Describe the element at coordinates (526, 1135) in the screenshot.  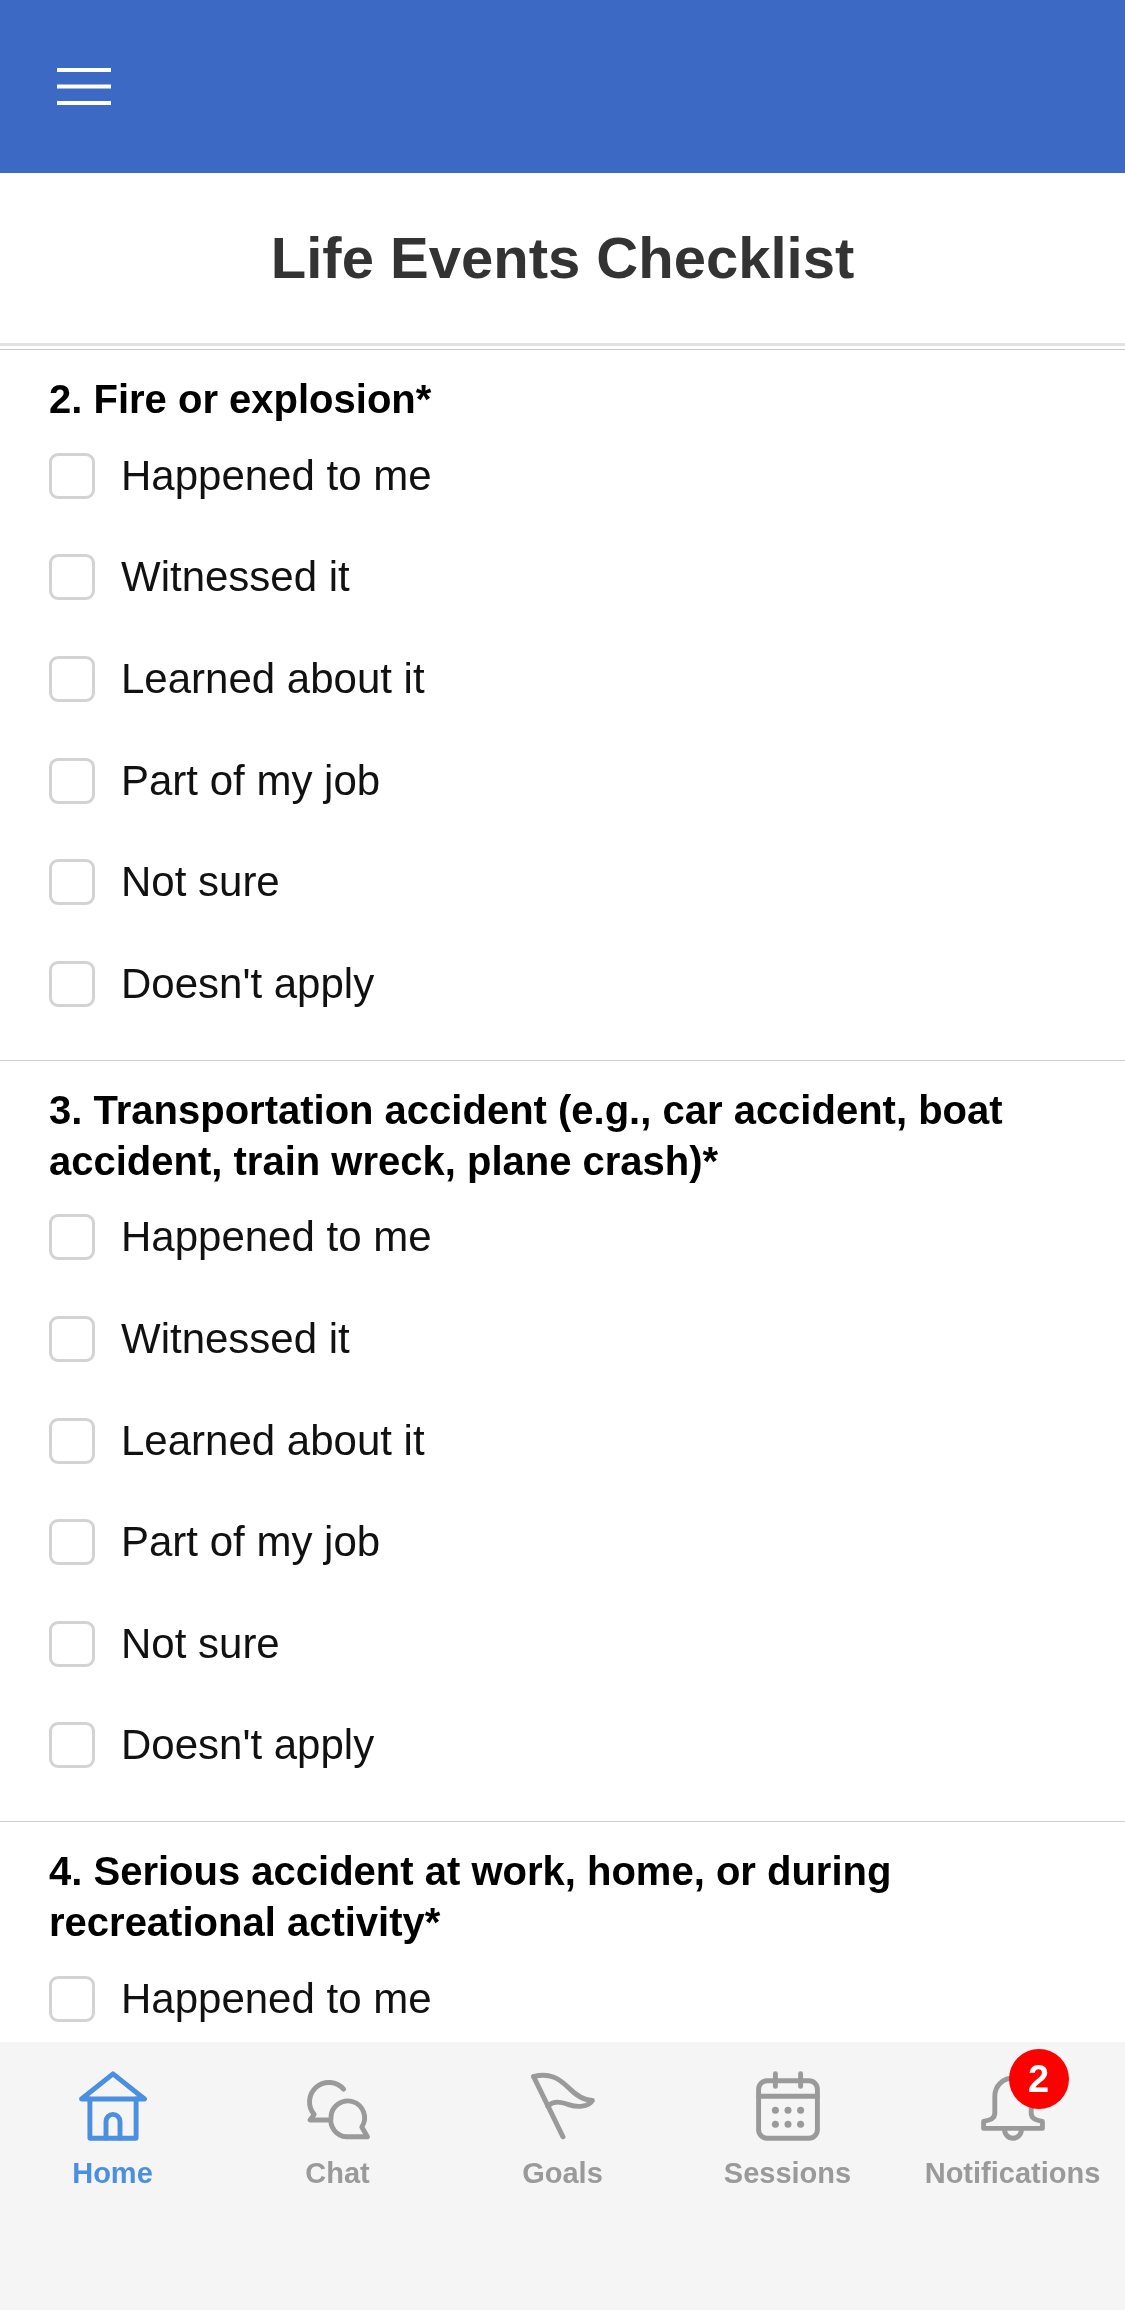
I see `question-title: 3. Transportation accident (e.g., car accident, boat accident, train wreck, plane crash)*` at that location.